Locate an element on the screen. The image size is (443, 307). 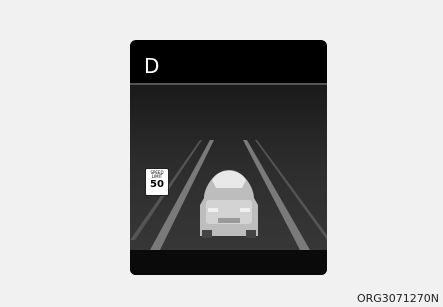
image-code-label: ORG3071270N is located at coordinates (397, 298).